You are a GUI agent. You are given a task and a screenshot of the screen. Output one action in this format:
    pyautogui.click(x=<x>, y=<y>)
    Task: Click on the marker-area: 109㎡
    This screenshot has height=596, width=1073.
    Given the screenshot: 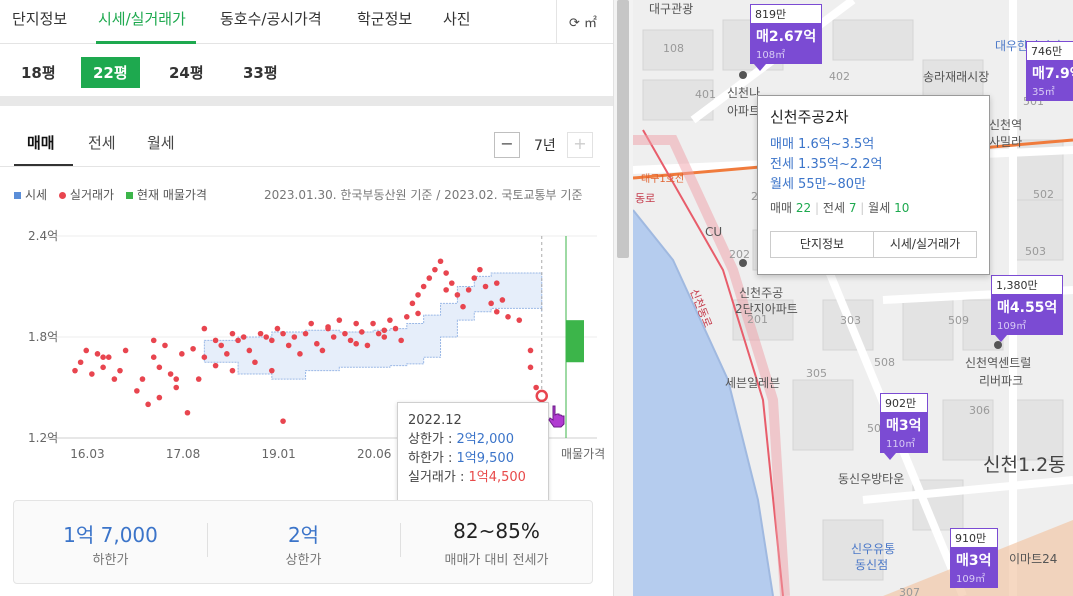 What is the action you would take?
    pyautogui.click(x=971, y=579)
    